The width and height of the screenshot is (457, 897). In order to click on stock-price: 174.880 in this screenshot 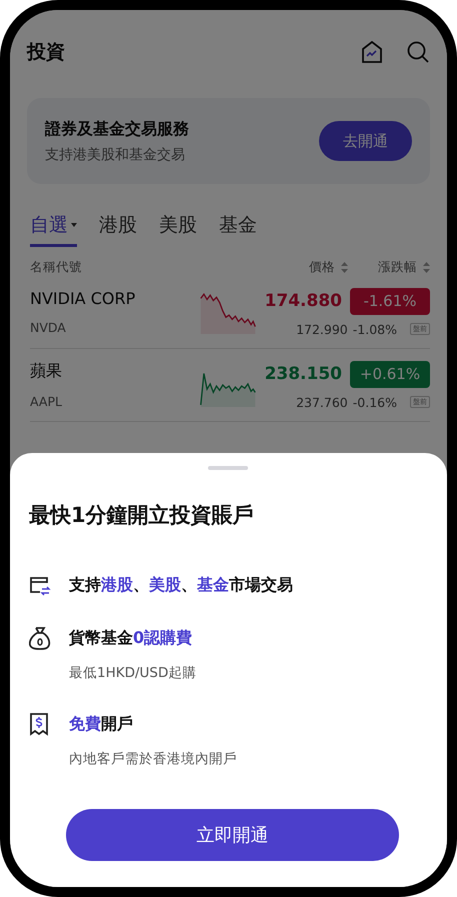, I will do `click(303, 301)`.